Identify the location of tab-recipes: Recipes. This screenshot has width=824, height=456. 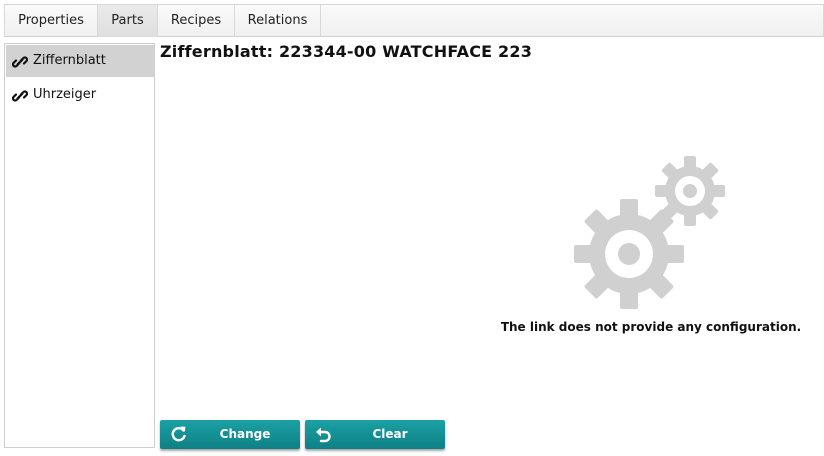
(196, 21).